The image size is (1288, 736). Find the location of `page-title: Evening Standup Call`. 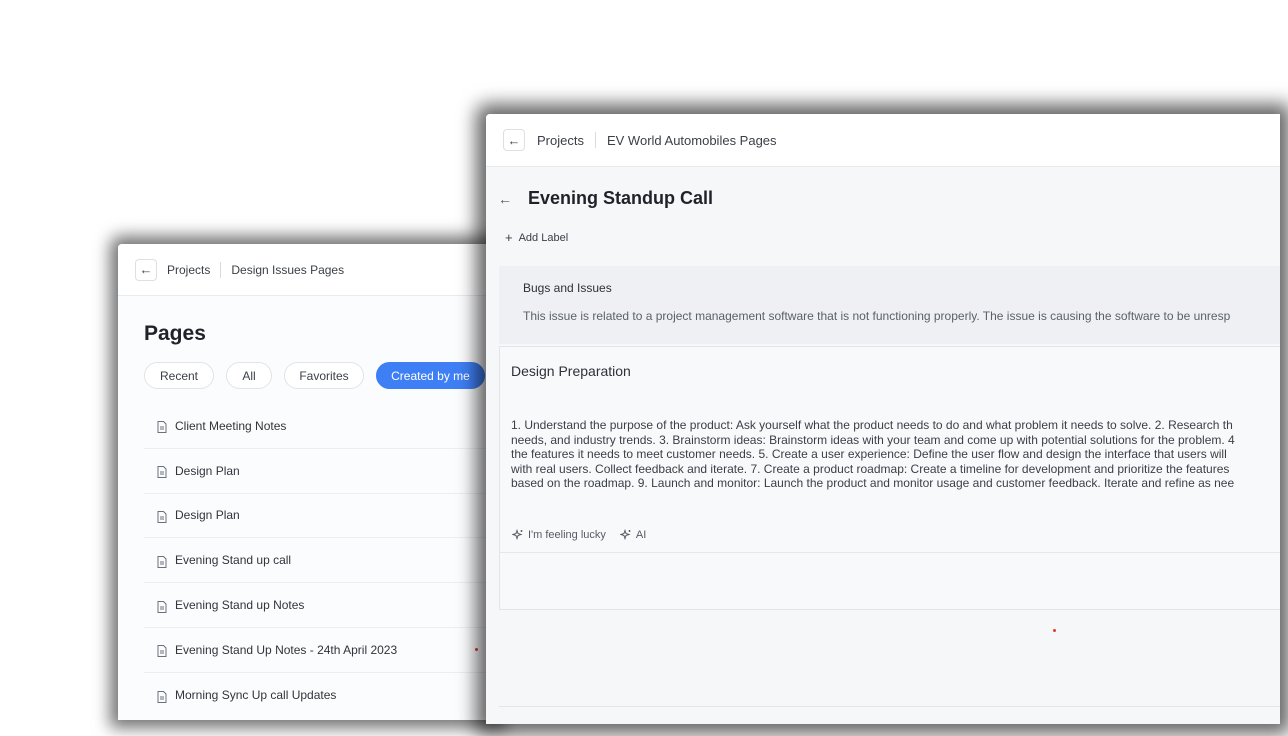

page-title: Evening Standup Call is located at coordinates (620, 198).